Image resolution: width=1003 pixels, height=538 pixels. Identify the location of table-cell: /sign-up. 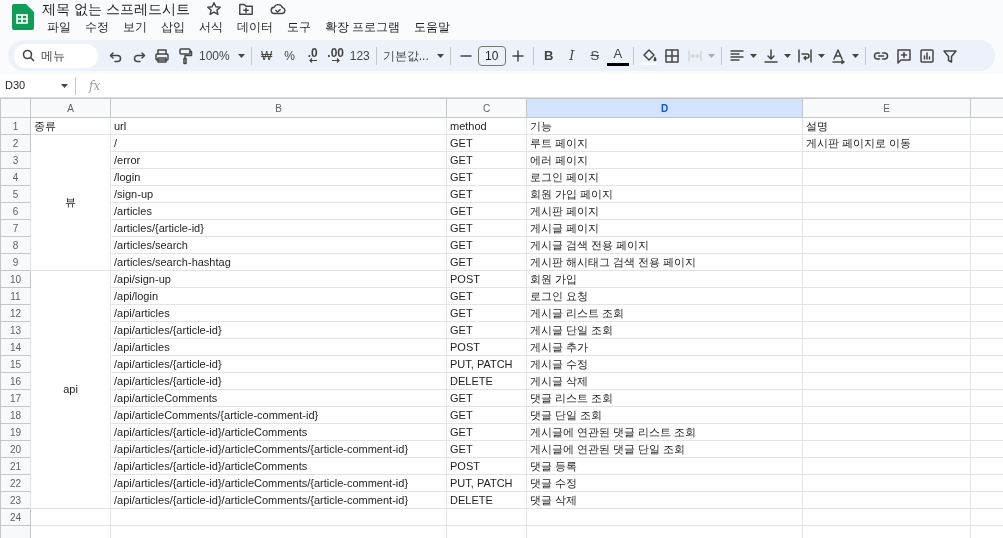
(278, 194).